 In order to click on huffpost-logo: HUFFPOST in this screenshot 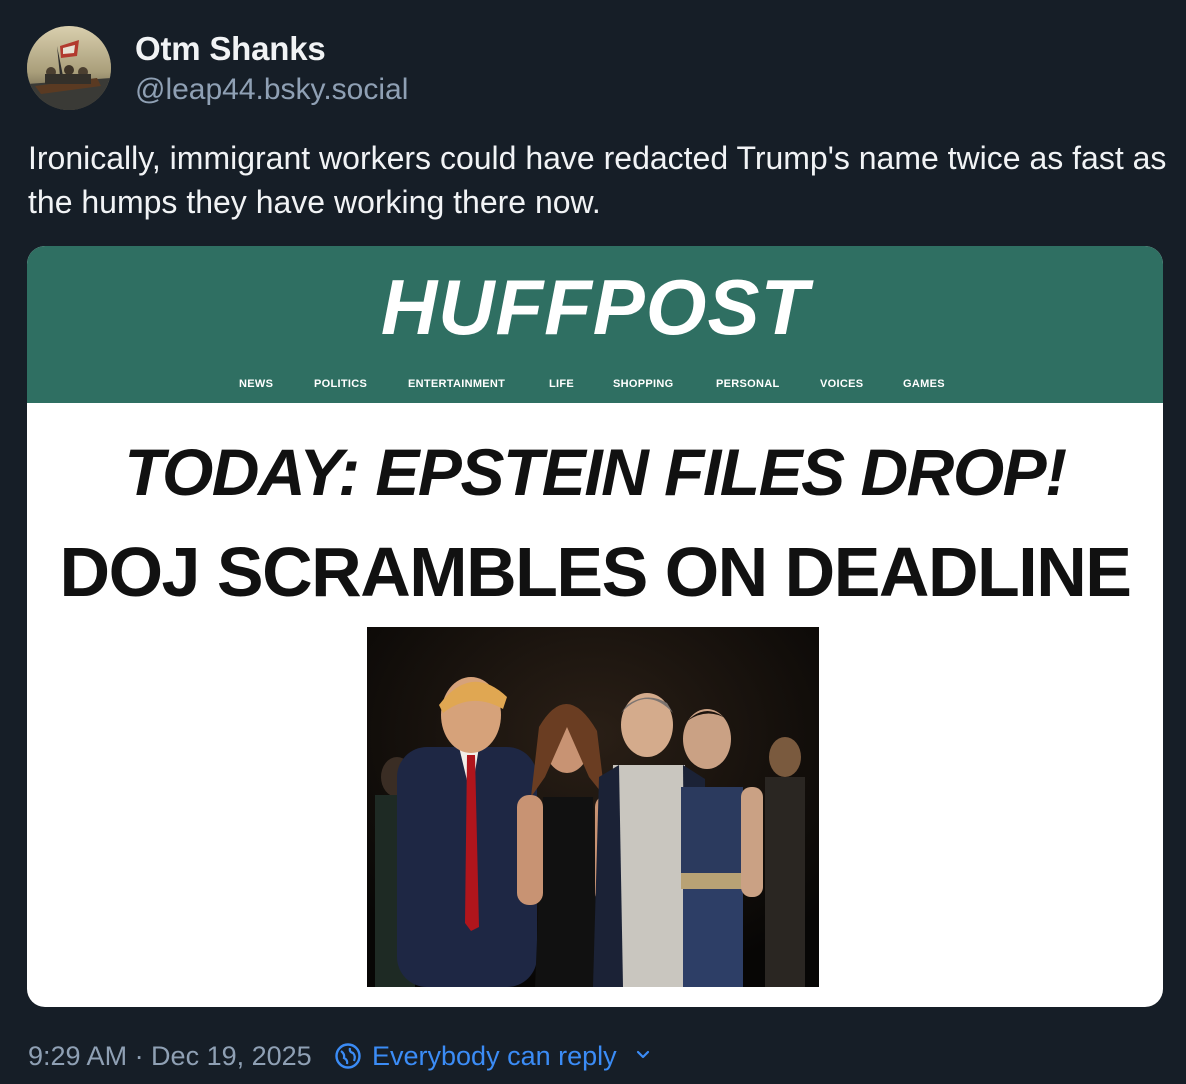, I will do `click(595, 307)`.